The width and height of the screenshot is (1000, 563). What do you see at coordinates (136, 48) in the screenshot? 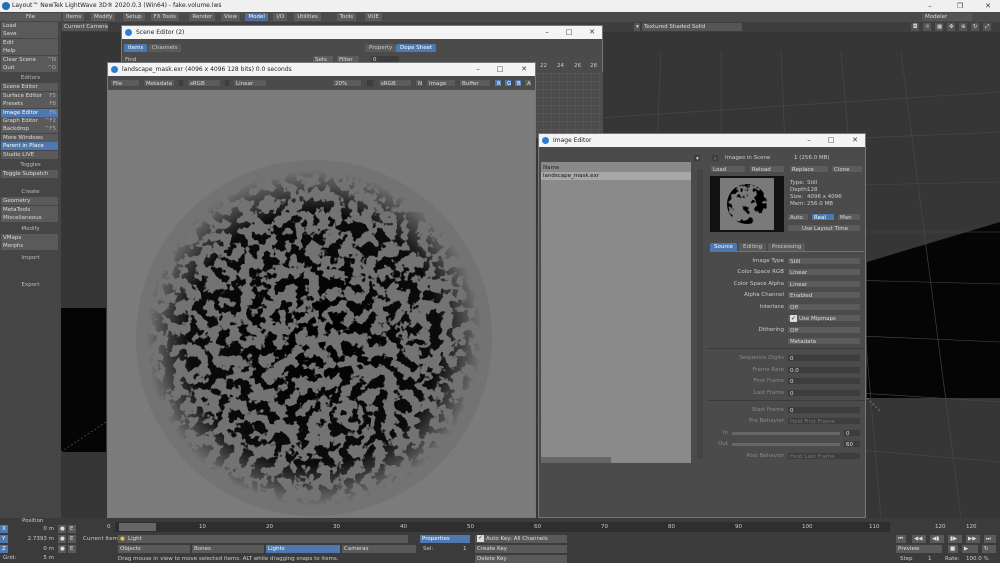
I see `tab-items: Items` at bounding box center [136, 48].